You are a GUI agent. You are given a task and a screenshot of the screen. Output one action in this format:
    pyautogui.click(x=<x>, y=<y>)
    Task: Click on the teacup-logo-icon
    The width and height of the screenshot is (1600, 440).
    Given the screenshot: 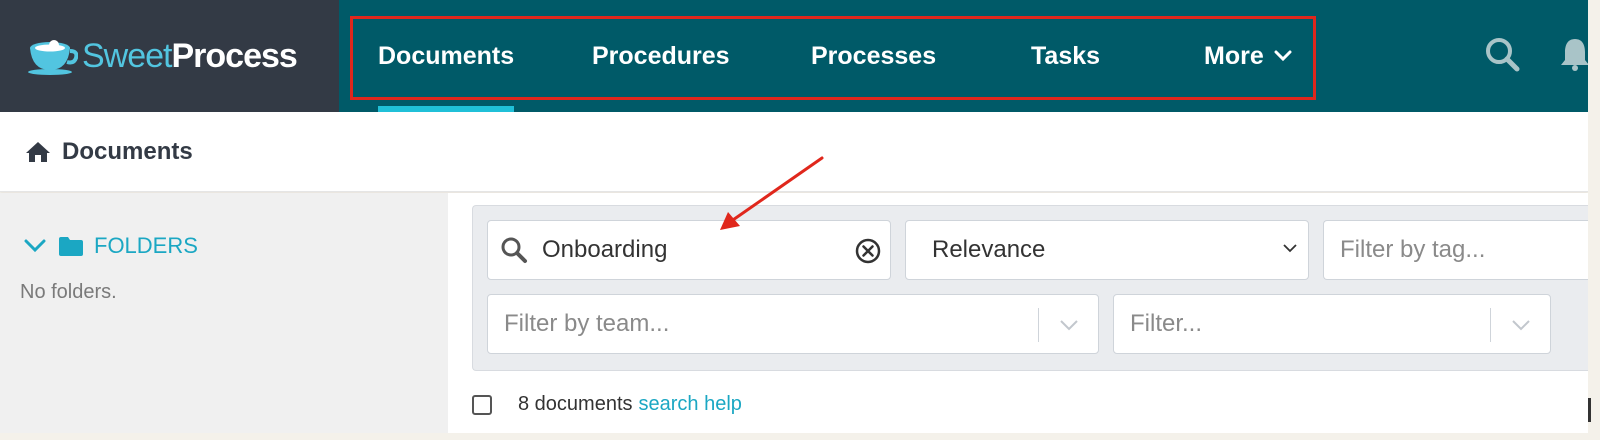 What is the action you would take?
    pyautogui.click(x=53, y=57)
    